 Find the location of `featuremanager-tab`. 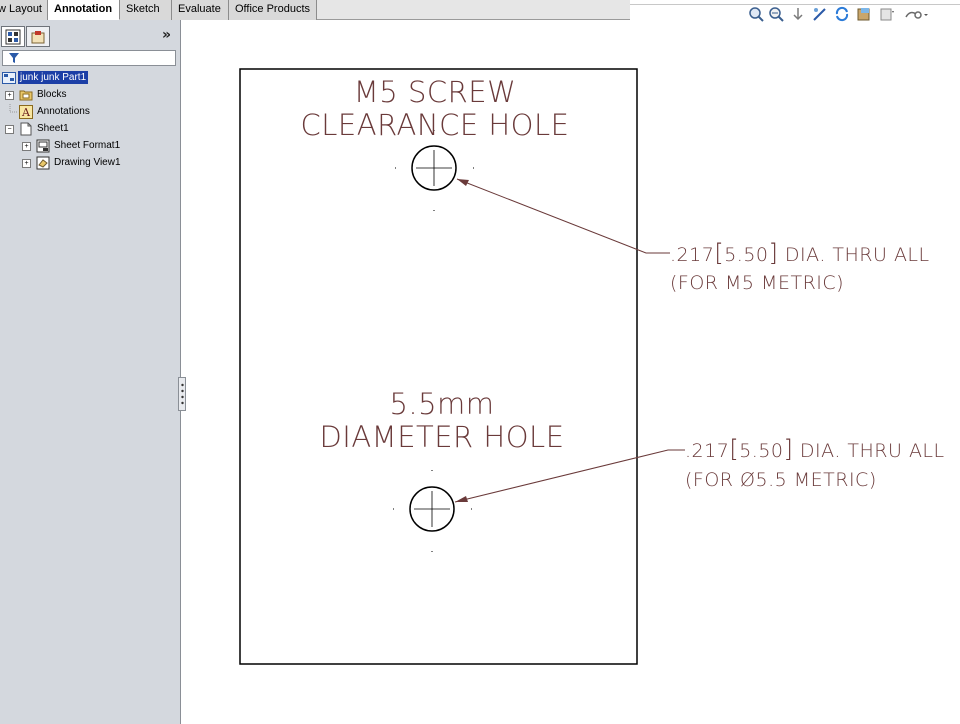

featuremanager-tab is located at coordinates (13, 36).